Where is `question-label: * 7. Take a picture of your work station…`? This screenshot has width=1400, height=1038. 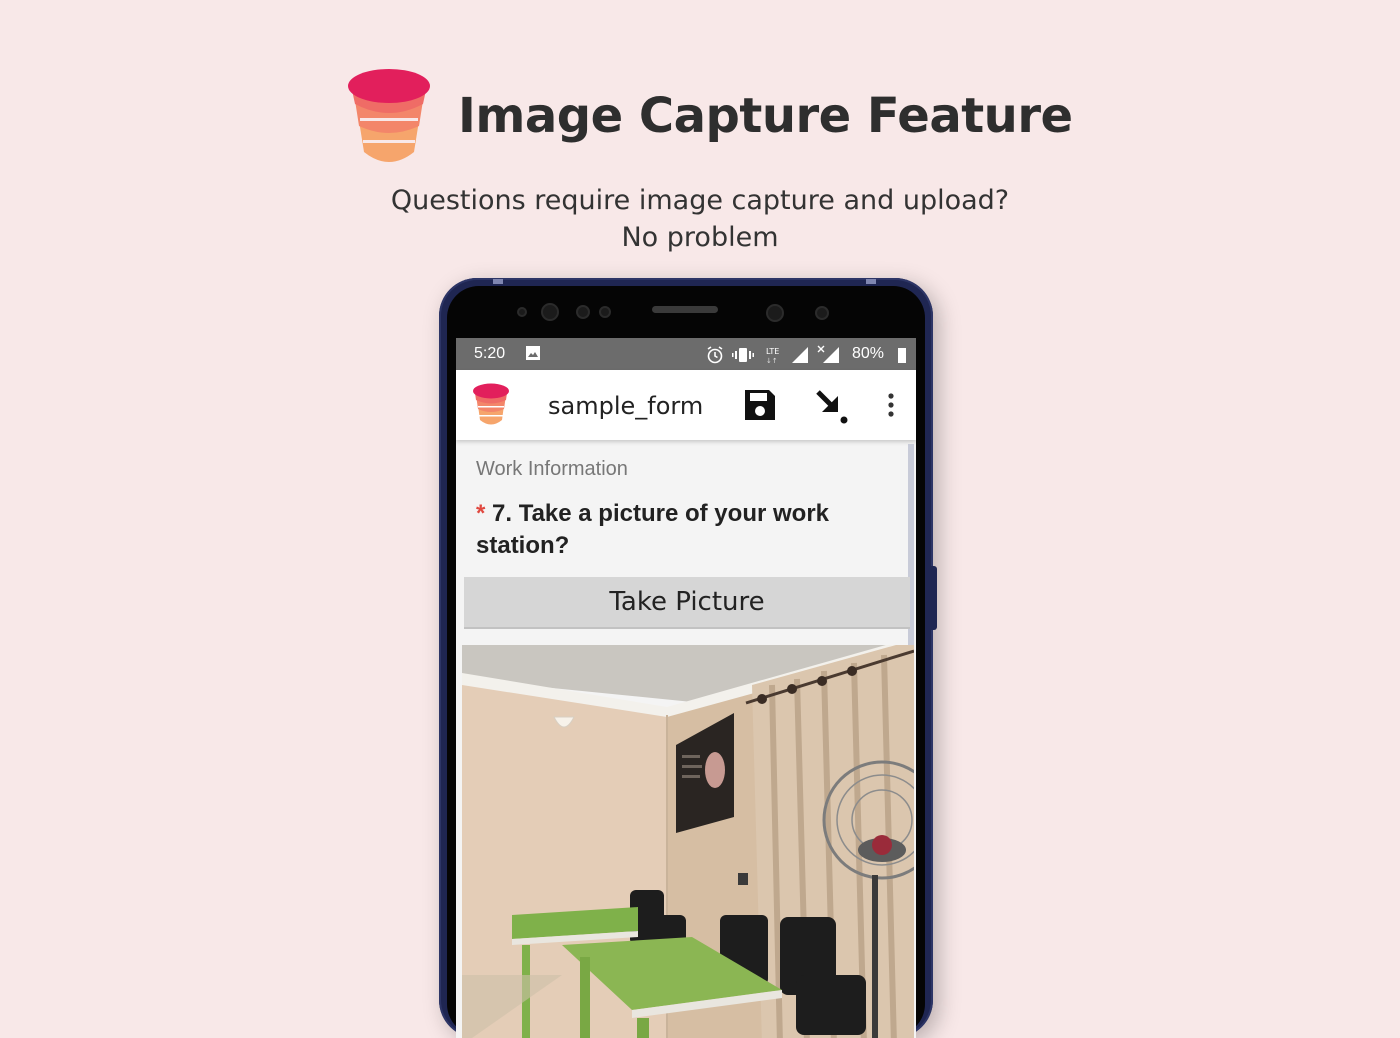 question-label: * 7. Take a picture of your work station… is located at coordinates (681, 530).